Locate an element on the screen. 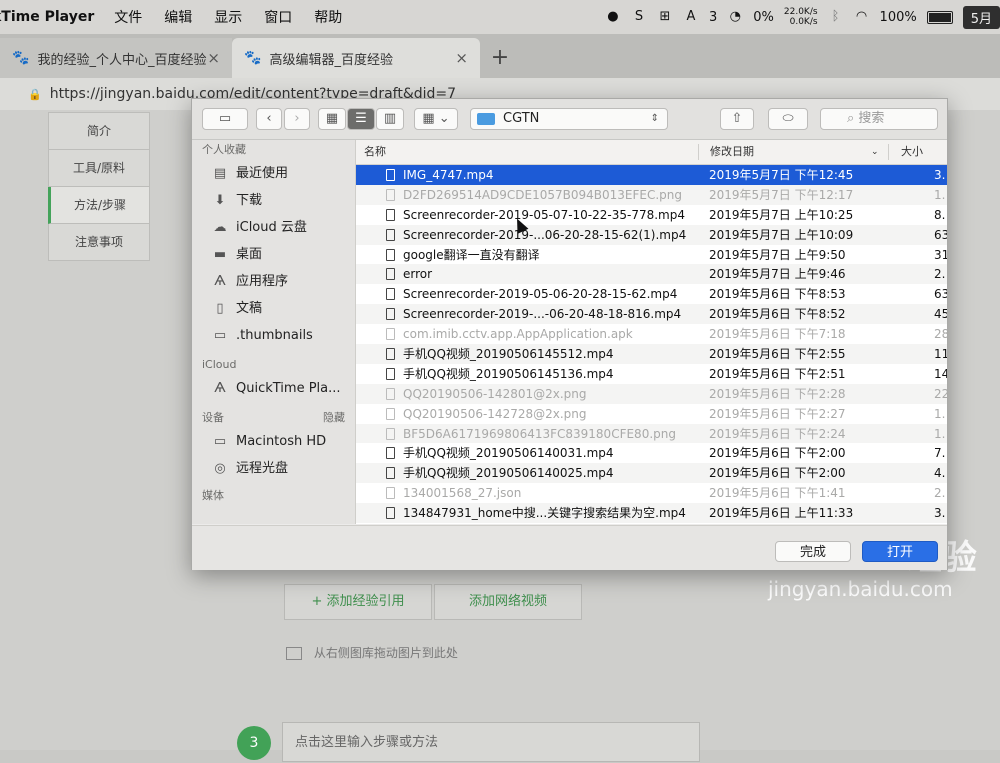 The image size is (1000, 763). clock: 5月 is located at coordinates (981, 17).